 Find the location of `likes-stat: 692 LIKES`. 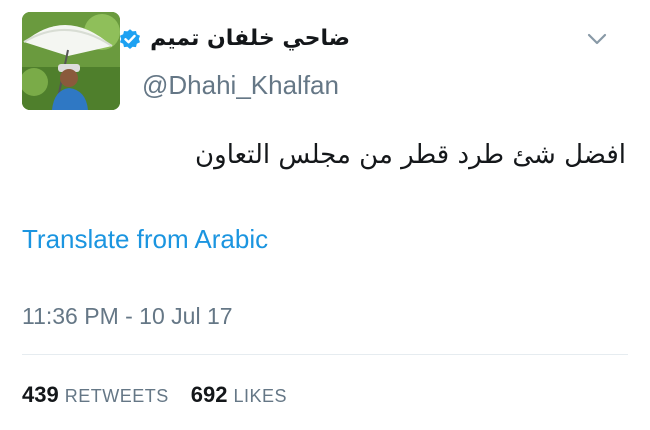

likes-stat: 692 LIKES is located at coordinates (239, 395).